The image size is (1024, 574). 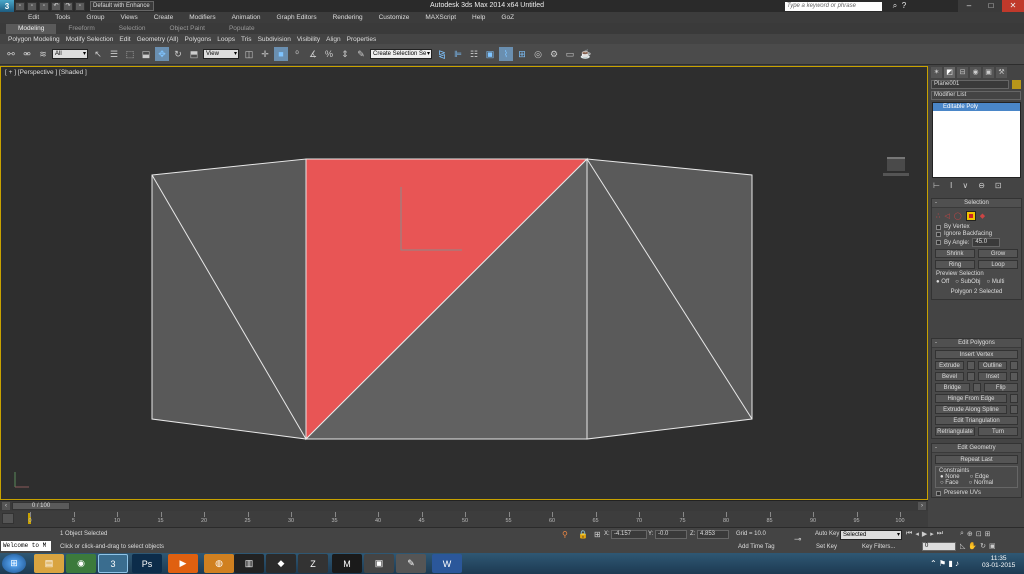 What do you see at coordinates (986, 242) in the screenshot?
I see `by-angle-input: 45.0` at bounding box center [986, 242].